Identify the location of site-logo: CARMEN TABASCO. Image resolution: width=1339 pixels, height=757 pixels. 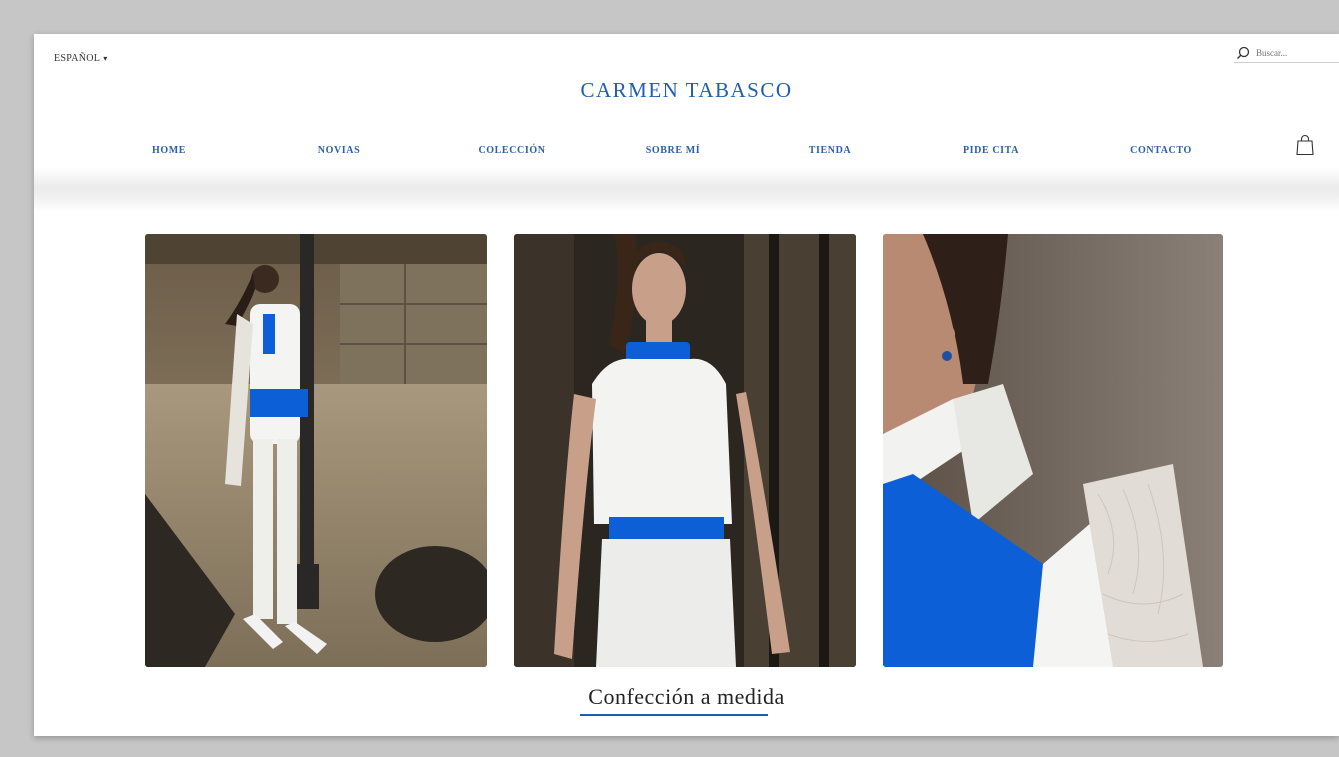
(686, 90).